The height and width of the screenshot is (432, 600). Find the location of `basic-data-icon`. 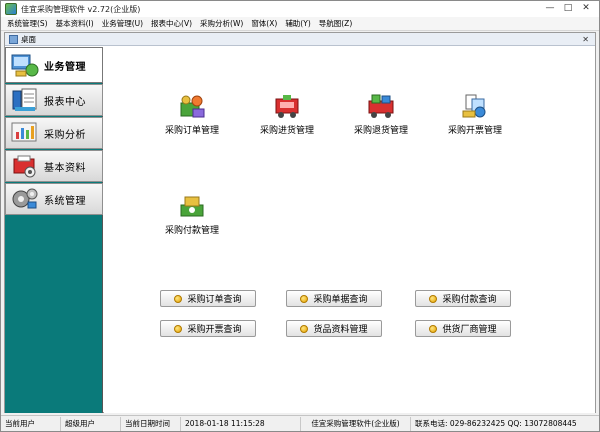

basic-data-icon is located at coordinates (24, 166).